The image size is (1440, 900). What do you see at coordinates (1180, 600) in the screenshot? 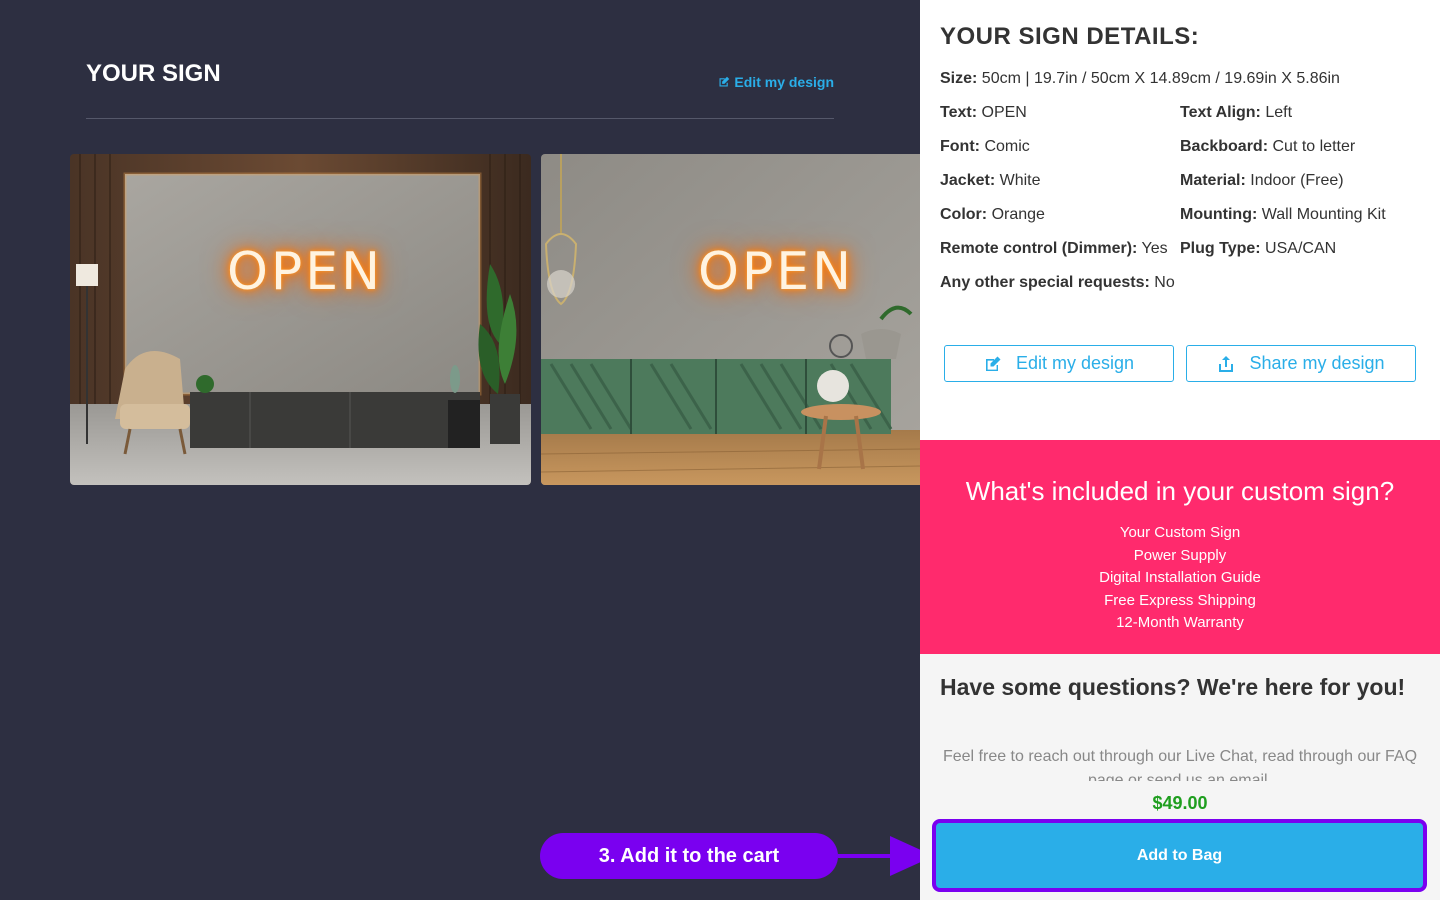
I see `list-item: Free Express Shipping` at bounding box center [1180, 600].